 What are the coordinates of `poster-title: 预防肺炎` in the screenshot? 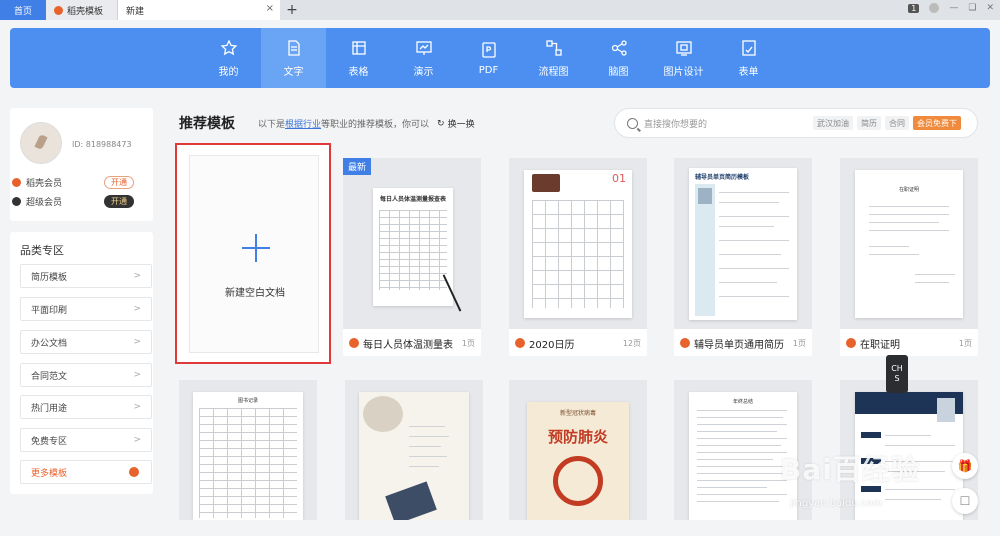 It's located at (577, 437).